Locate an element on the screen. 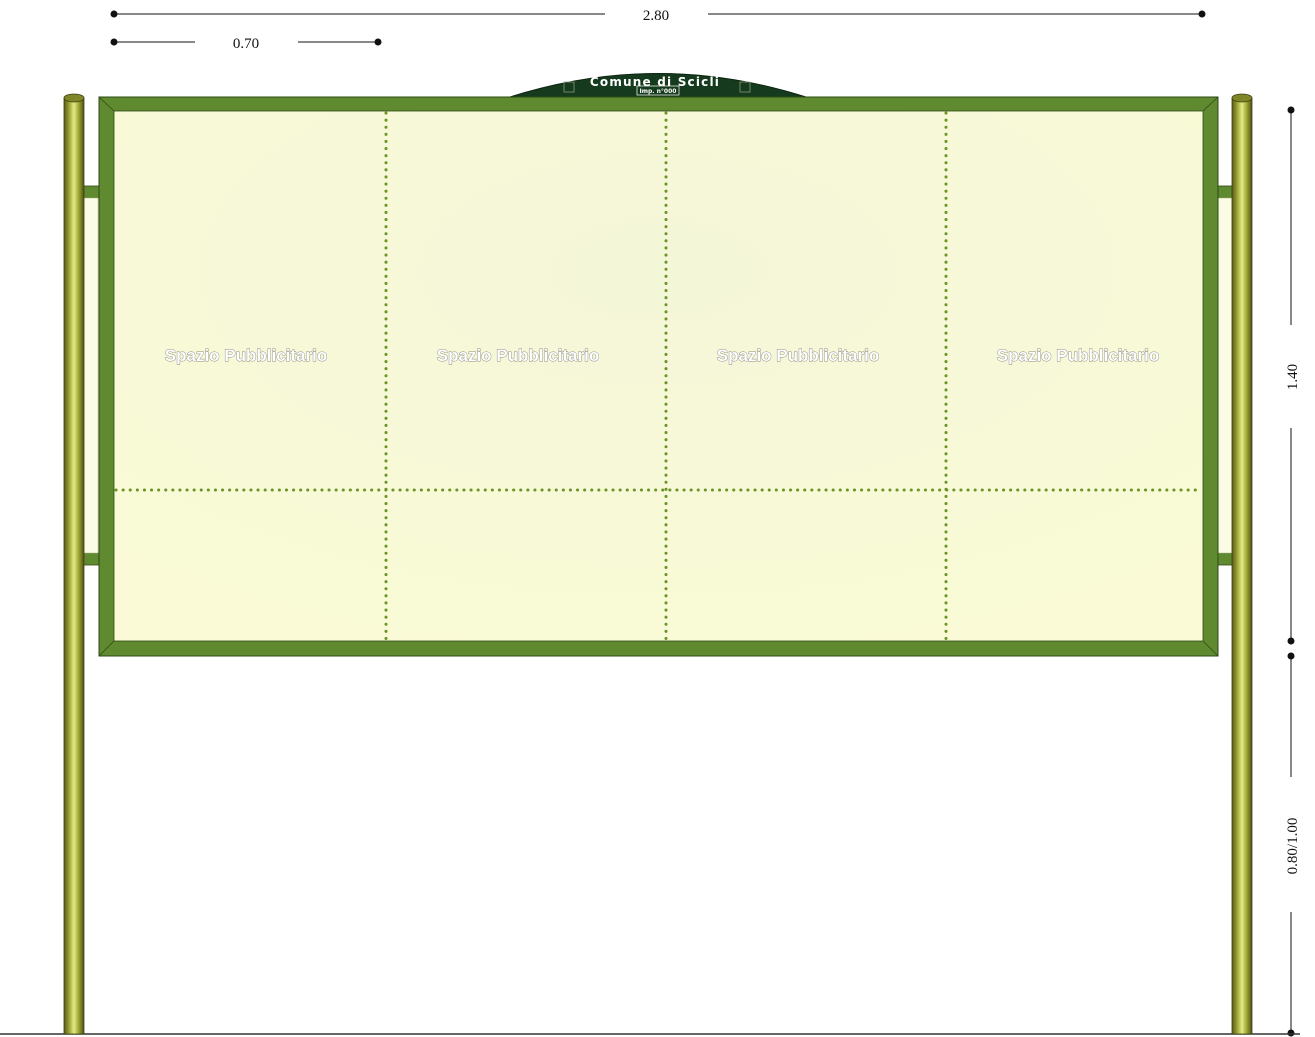 The height and width of the screenshot is (1037, 1315). height-dimension: 1.40 is located at coordinates (1293, 375).